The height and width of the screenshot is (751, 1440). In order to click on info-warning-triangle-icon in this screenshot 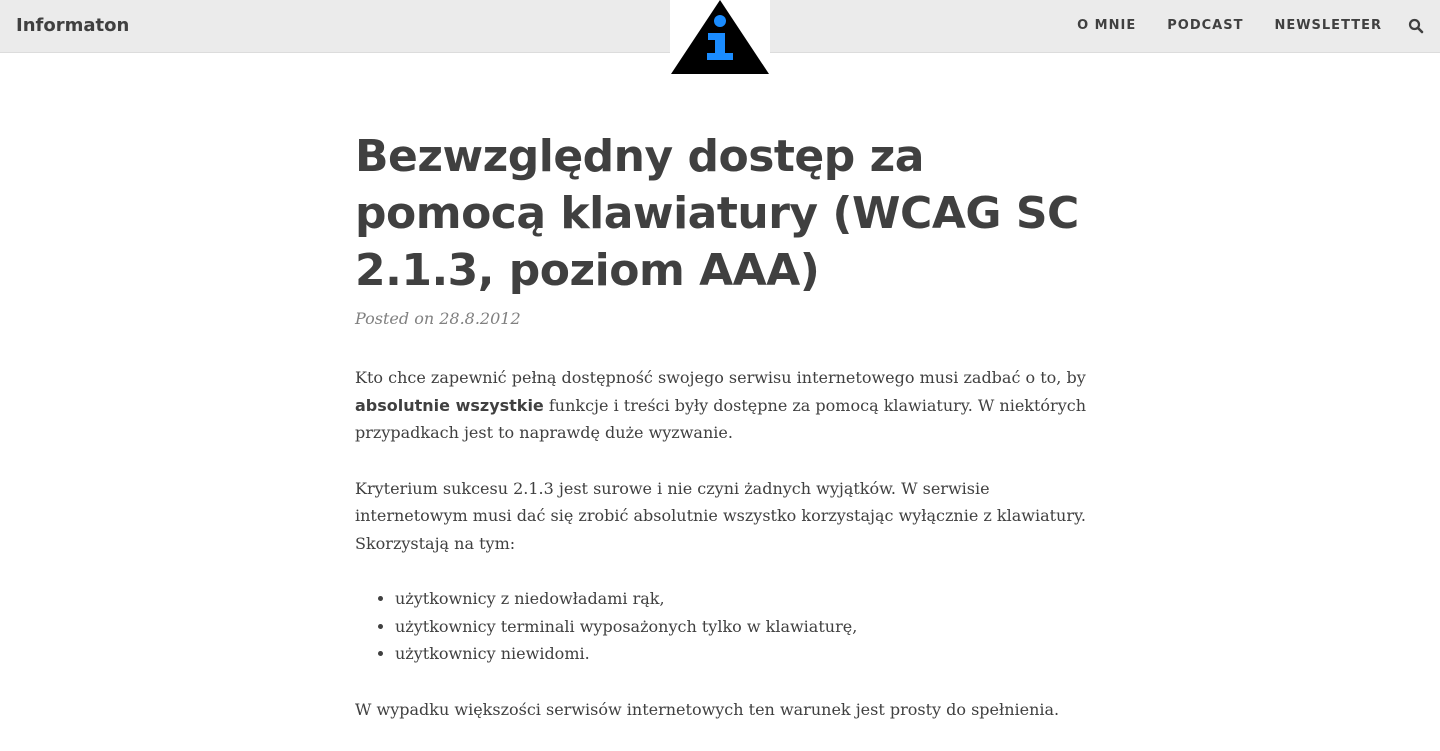, I will do `click(720, 37)`.